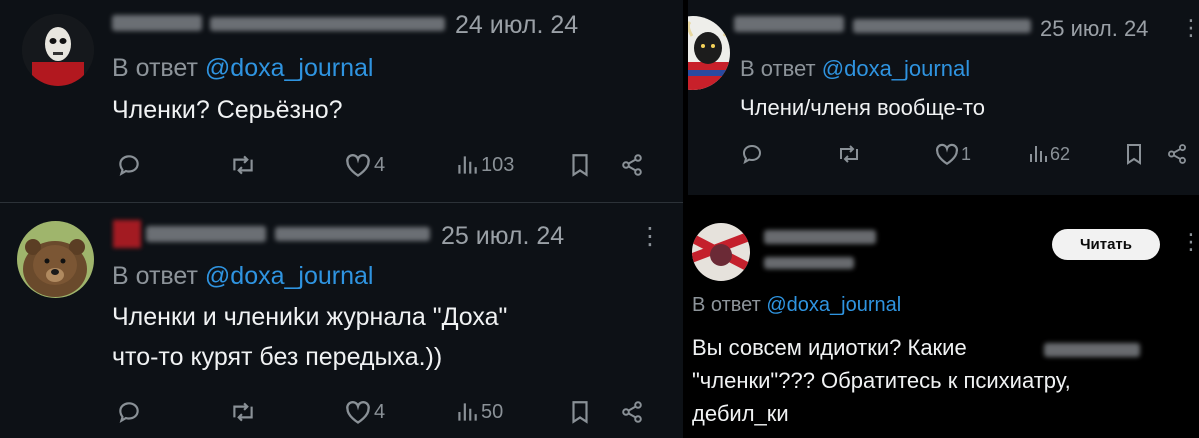 The image size is (1199, 438). I want to click on views-button: 103, so click(485, 165).